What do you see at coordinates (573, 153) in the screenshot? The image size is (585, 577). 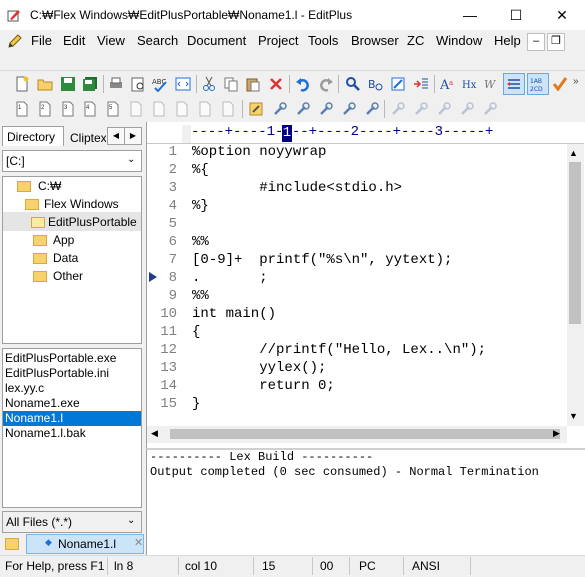 I see `scroll-up-arrow-icon: ▲` at bounding box center [573, 153].